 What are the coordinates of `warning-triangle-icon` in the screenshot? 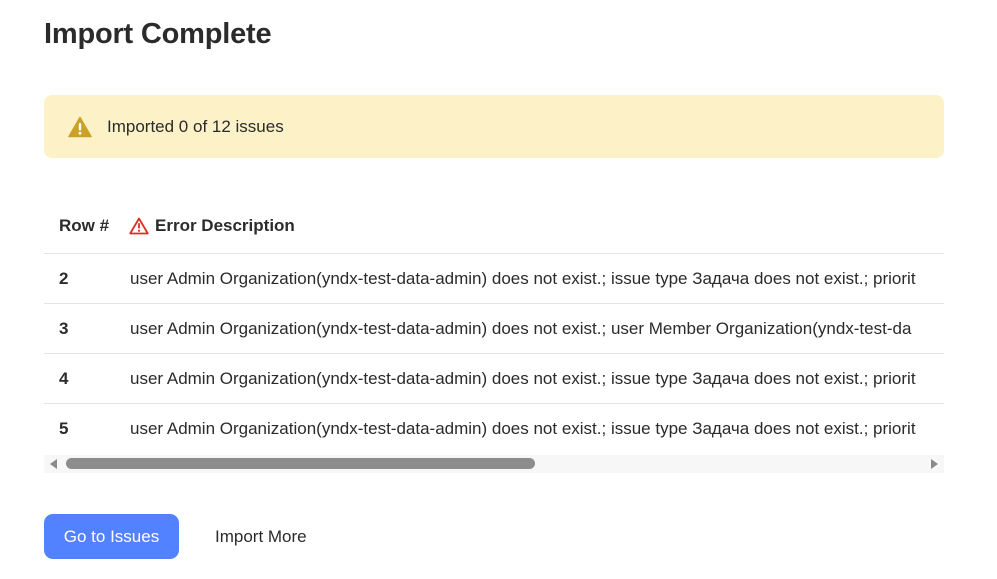 It's located at (80, 127).